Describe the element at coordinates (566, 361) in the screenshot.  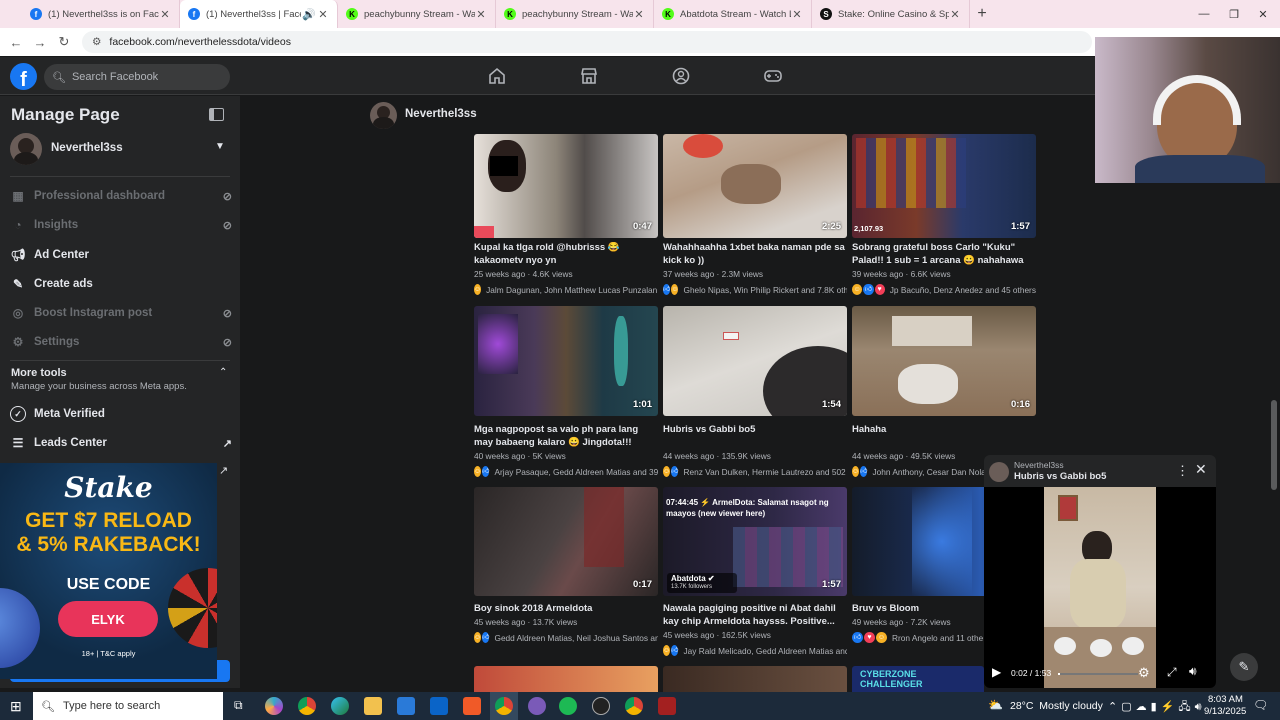
I see `video-thumbnail: 1:01` at that location.